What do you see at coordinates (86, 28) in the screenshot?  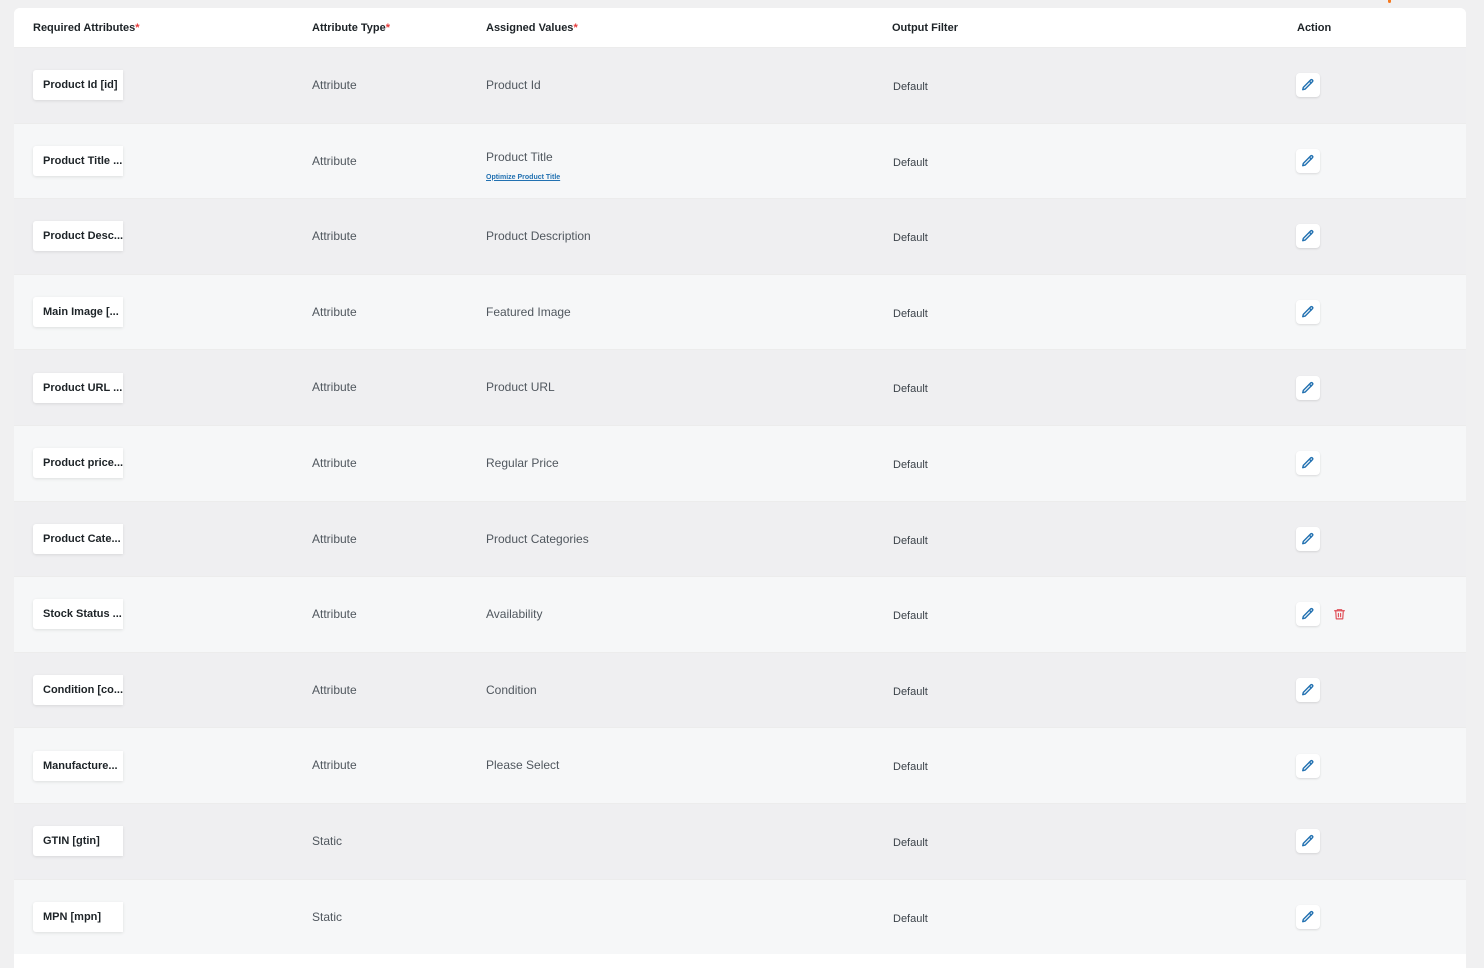 I see `header-required-attributes: Required Attributes*` at bounding box center [86, 28].